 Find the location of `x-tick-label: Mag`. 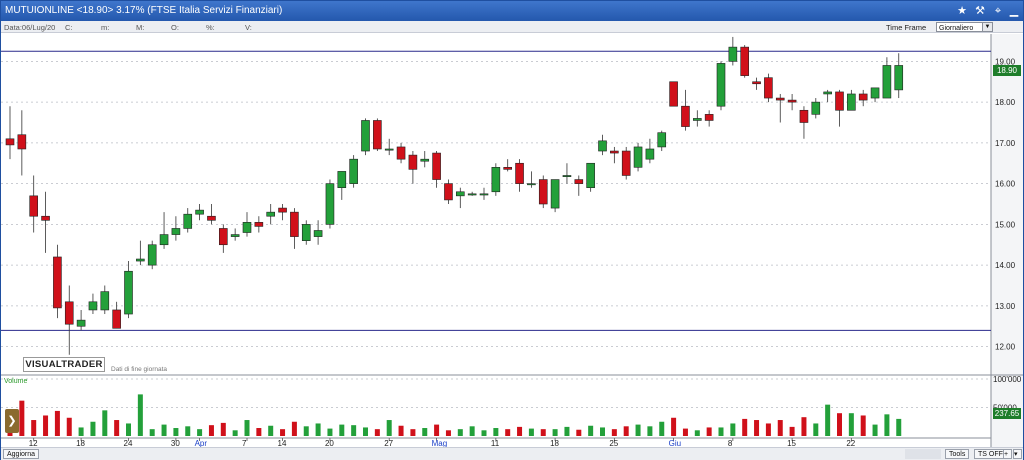

x-tick-label: Mag is located at coordinates (440, 443).